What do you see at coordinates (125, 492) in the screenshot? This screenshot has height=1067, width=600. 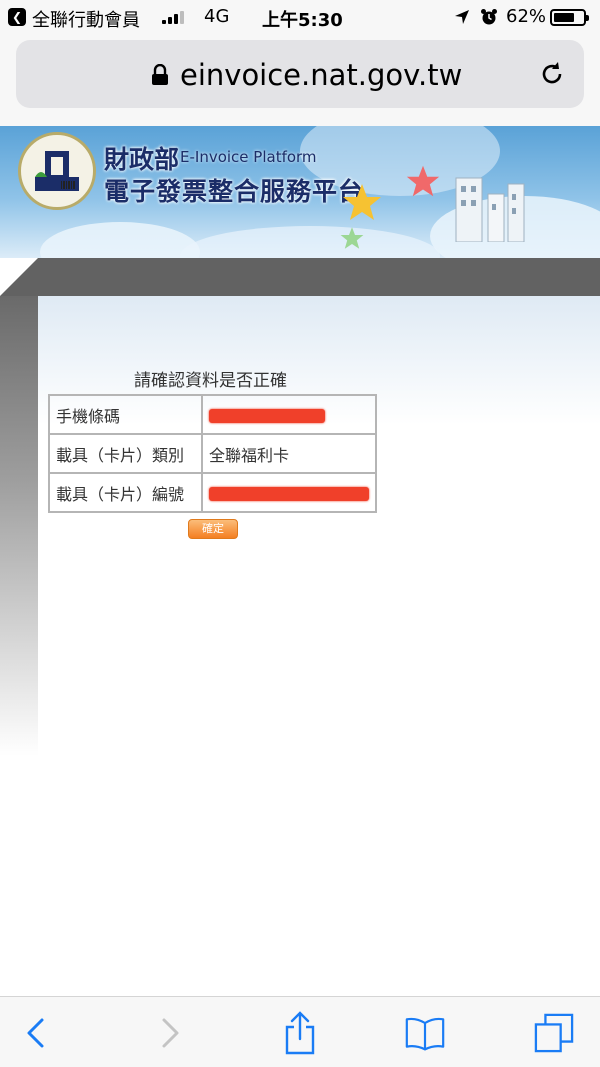 I see `carrier-number-label: 載具（卡片）編號` at bounding box center [125, 492].